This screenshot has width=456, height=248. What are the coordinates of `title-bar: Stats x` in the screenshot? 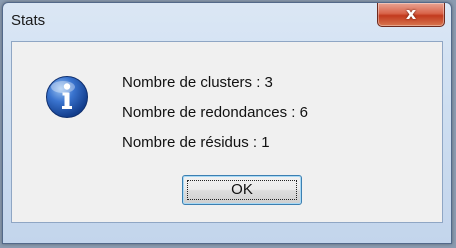 It's located at (227, 21).